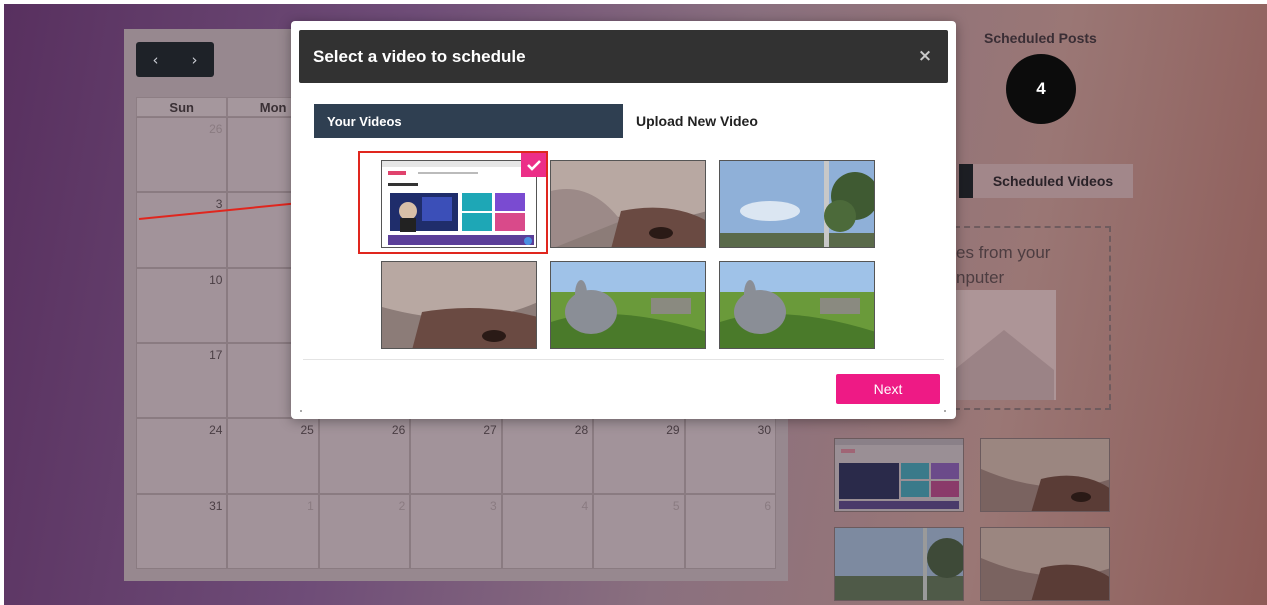 The width and height of the screenshot is (1267, 605). I want to click on tab-upload-new-video: Upload New Video, so click(697, 121).